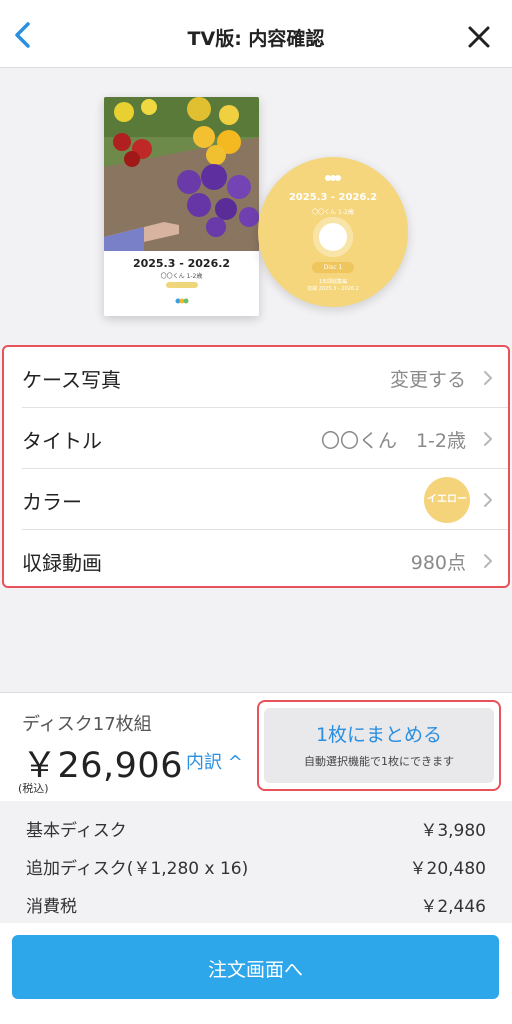  Describe the element at coordinates (256, 903) in the screenshot. I see `breakdown-row: 消費税 ￥2,446` at that location.